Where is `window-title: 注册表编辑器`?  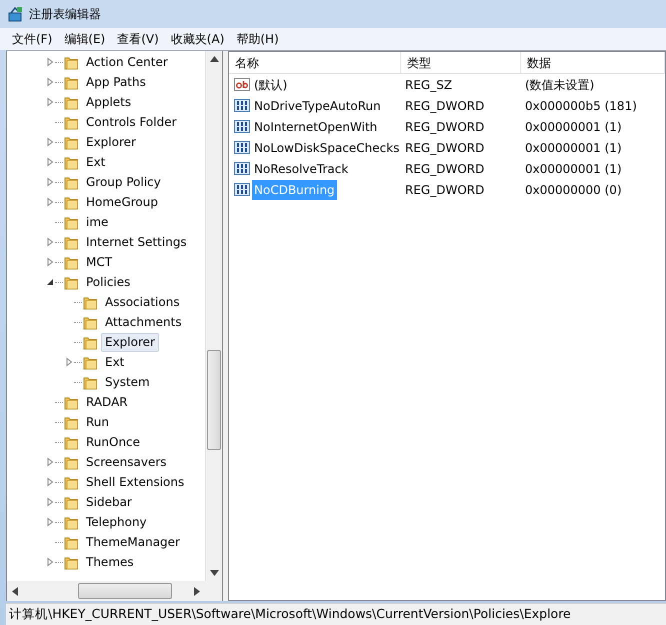
window-title: 注册表编辑器 is located at coordinates (65, 14).